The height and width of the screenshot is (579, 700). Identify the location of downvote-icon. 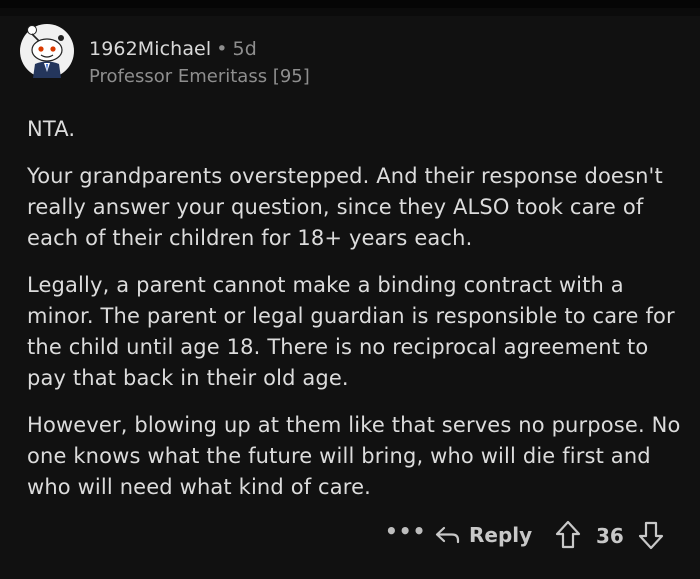
(651, 535).